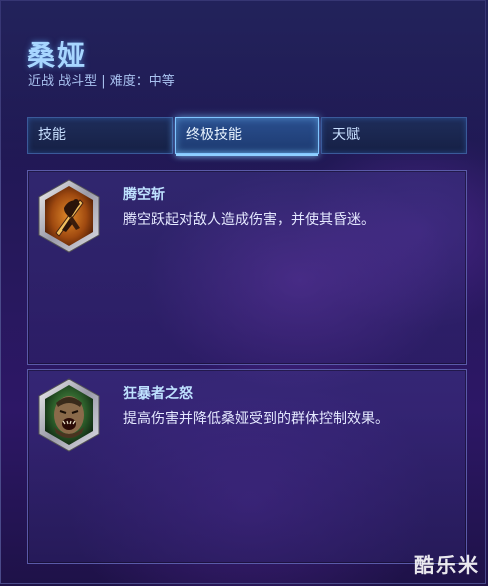 The height and width of the screenshot is (586, 488). Describe the element at coordinates (394, 135) in the screenshot. I see `tab-talents: 天赋` at that location.